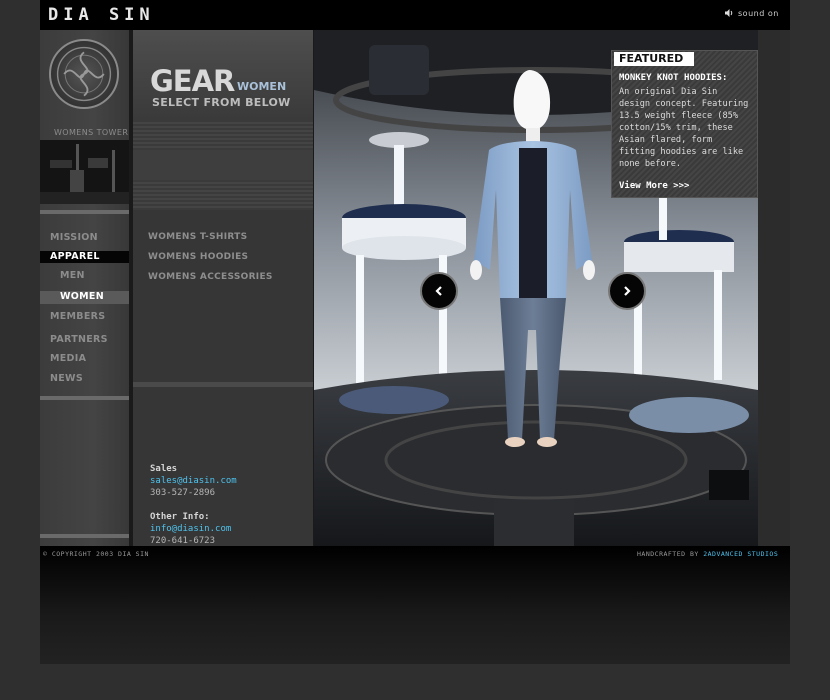  I want to click on credits-text: HANDCRAFTED BY 2ADVANCED STUDIOS, so click(707, 554).